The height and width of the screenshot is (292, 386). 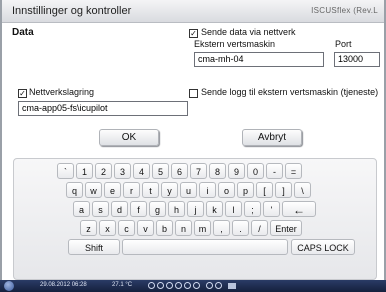 I want to click on key: 8, so click(x=217, y=171).